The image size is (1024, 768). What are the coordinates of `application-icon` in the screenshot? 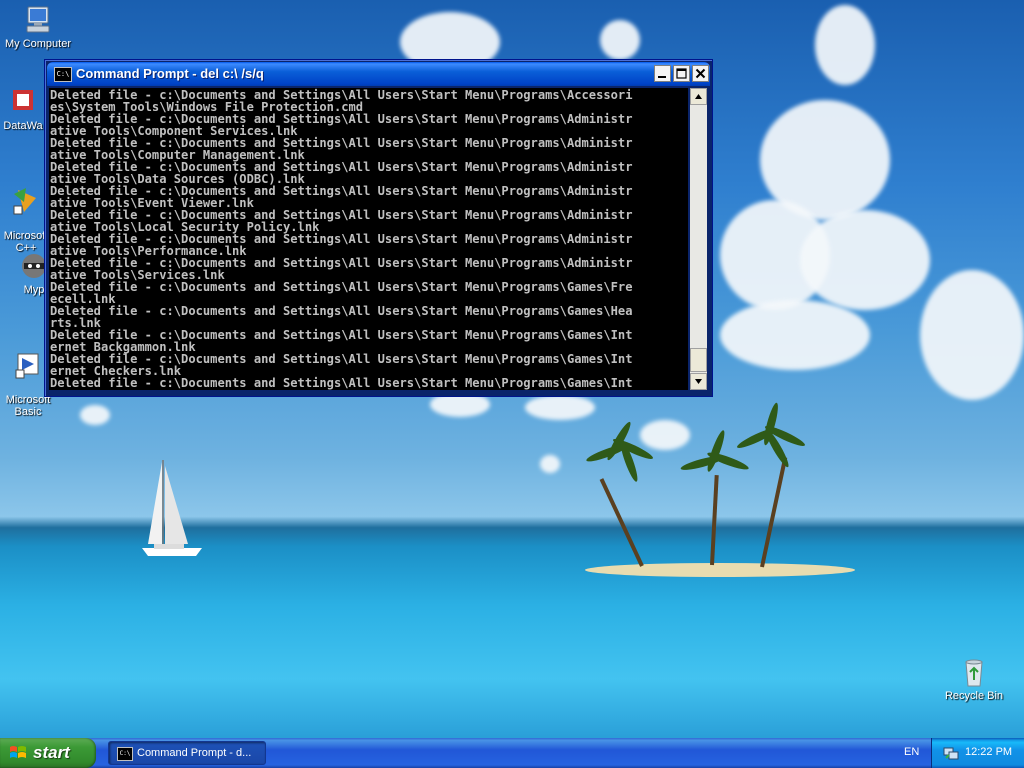 It's located at (23, 100).